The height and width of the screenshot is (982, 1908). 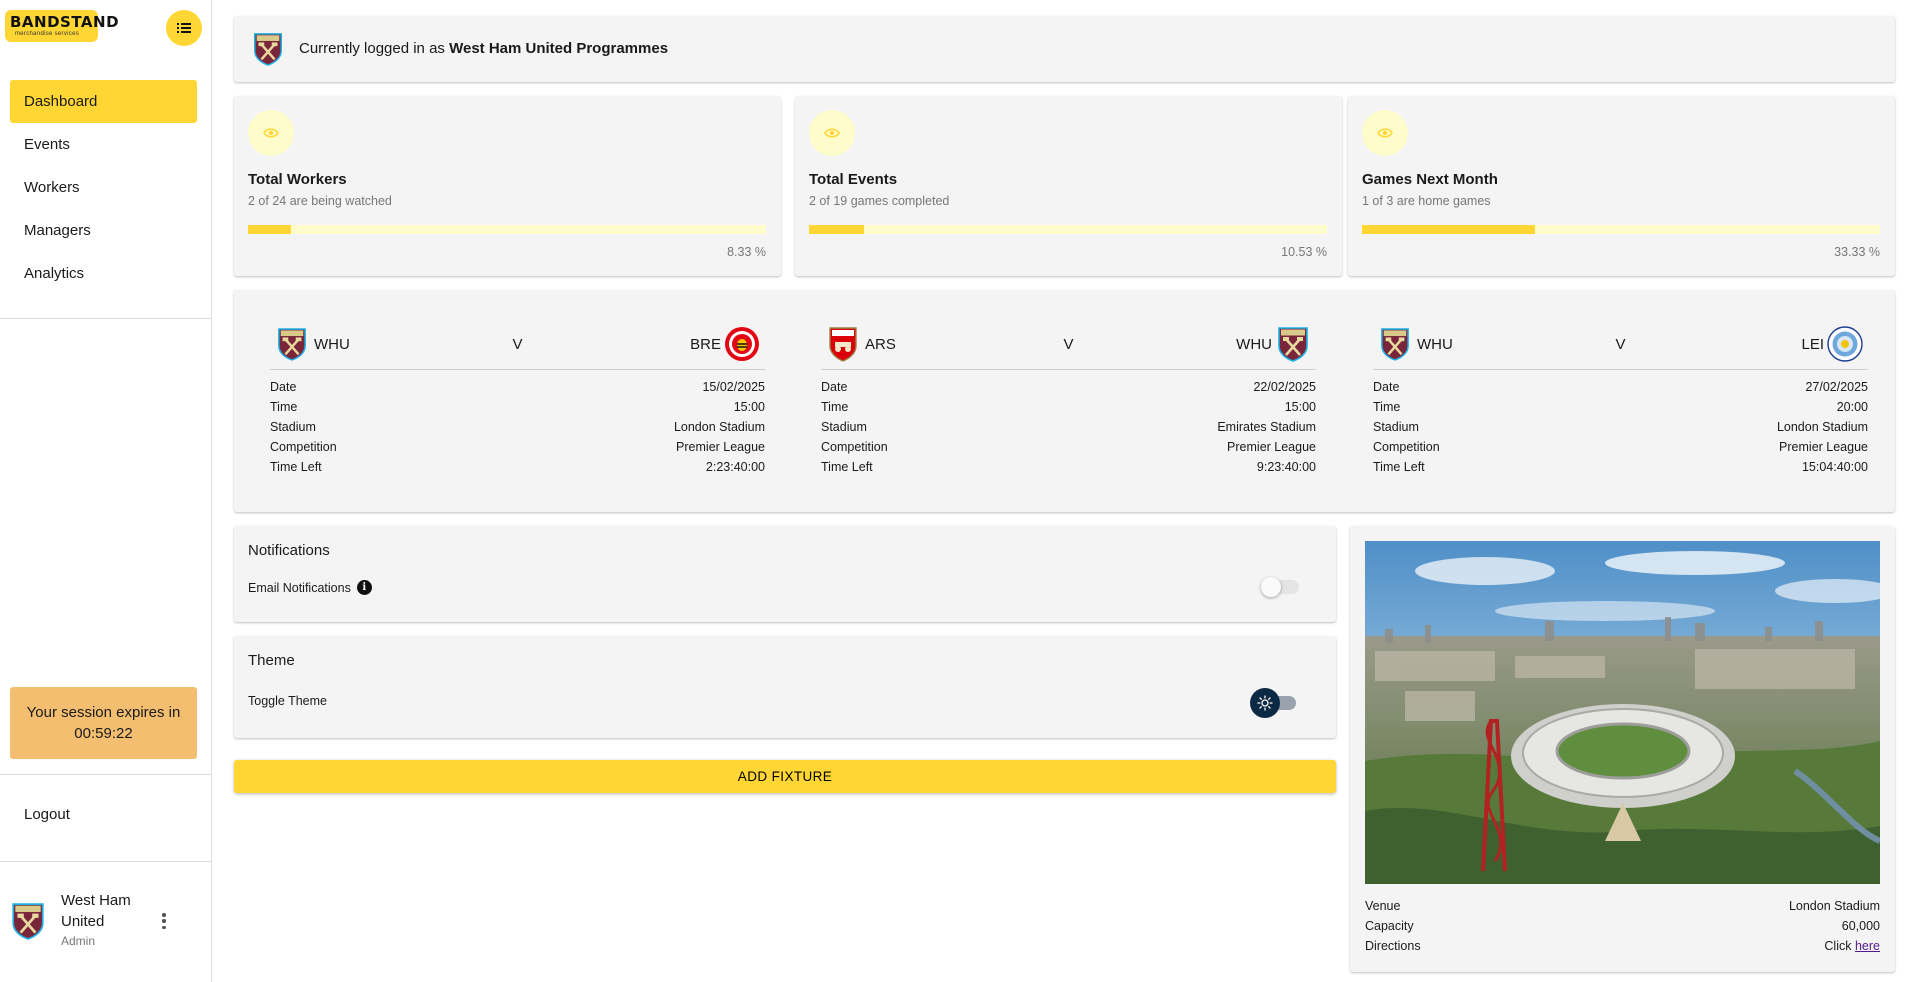 I want to click on fixture-row-time: Time 20:00, so click(x=1620, y=407).